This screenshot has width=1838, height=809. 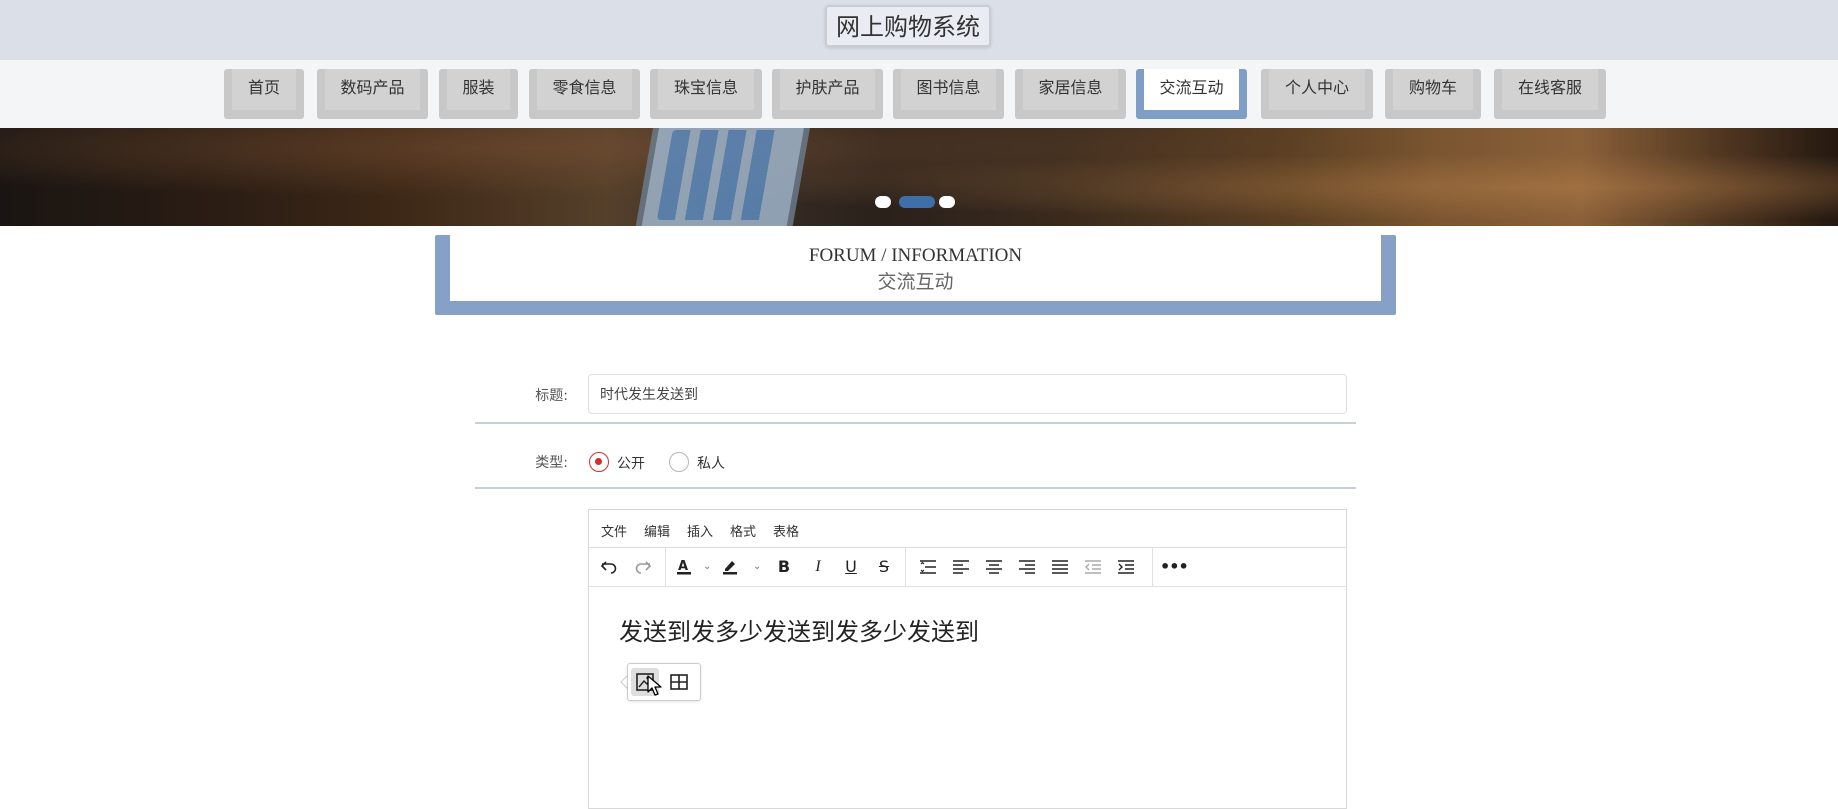 I want to click on nav-item-label: 珠宝信息, so click(x=706, y=89).